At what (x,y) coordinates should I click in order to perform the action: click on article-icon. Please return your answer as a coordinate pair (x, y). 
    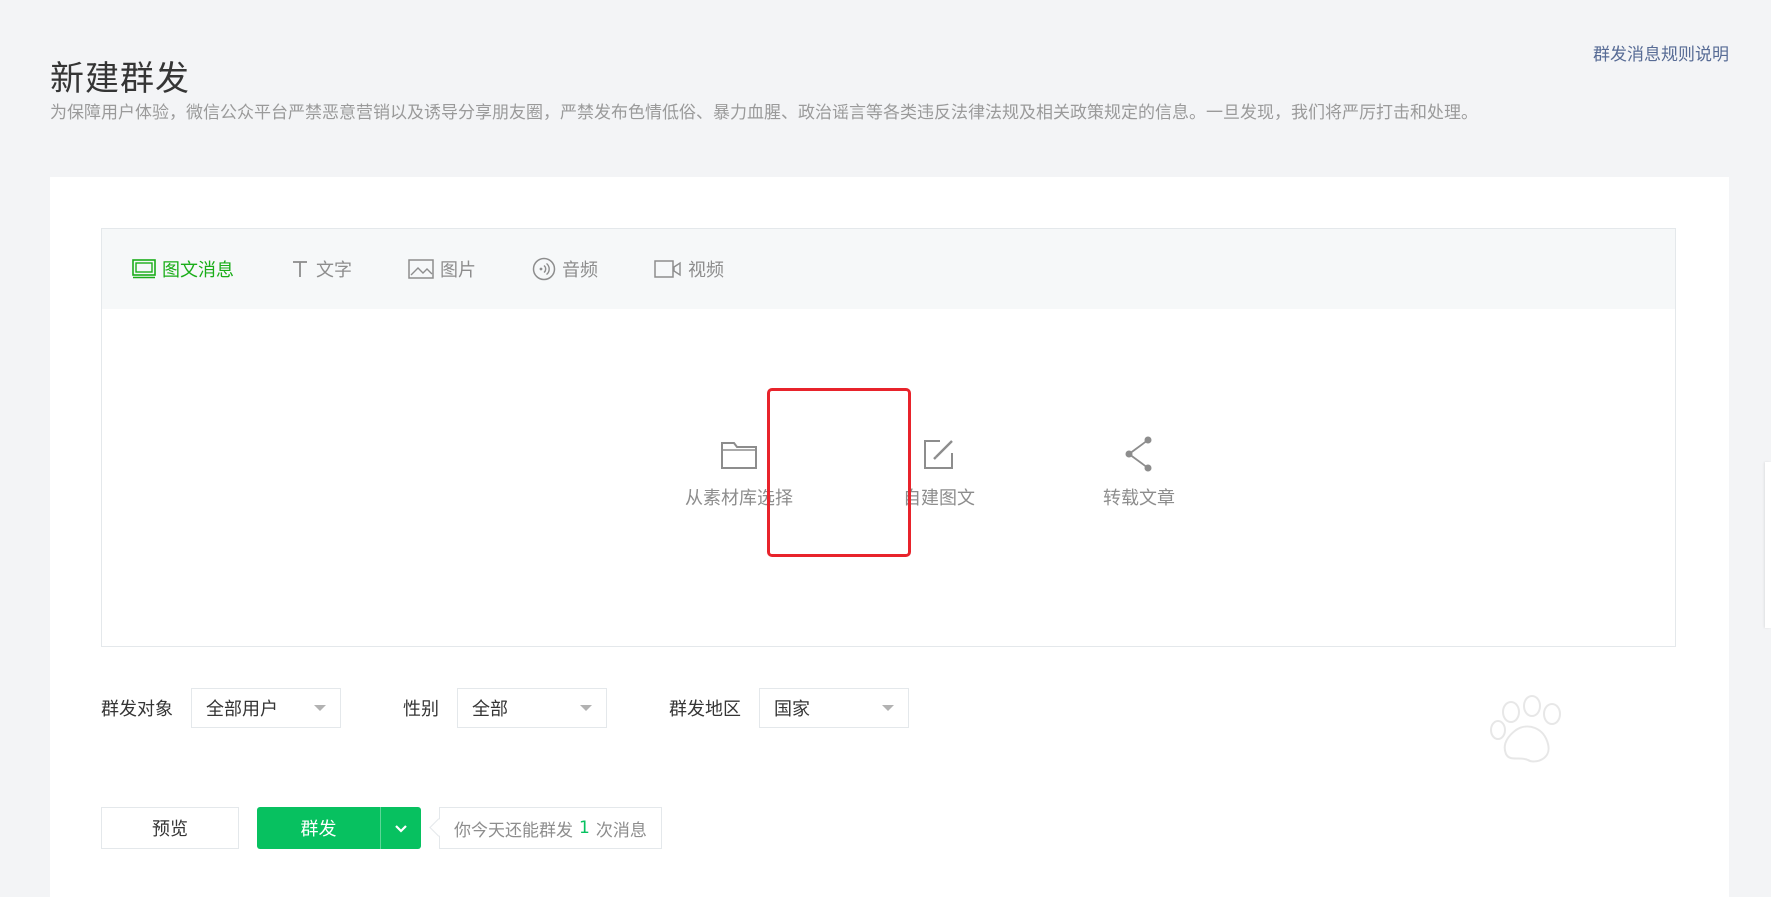
    Looking at the image, I should click on (144, 269).